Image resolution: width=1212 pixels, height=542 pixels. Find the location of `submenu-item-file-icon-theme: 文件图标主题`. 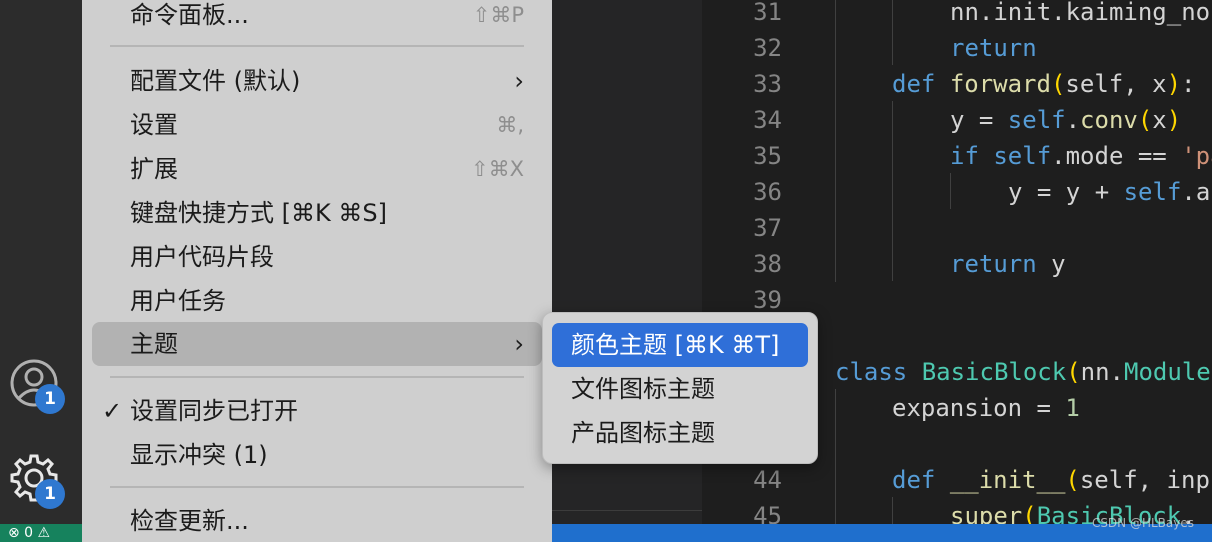

submenu-item-file-icon-theme: 文件图标主题 is located at coordinates (643, 389).